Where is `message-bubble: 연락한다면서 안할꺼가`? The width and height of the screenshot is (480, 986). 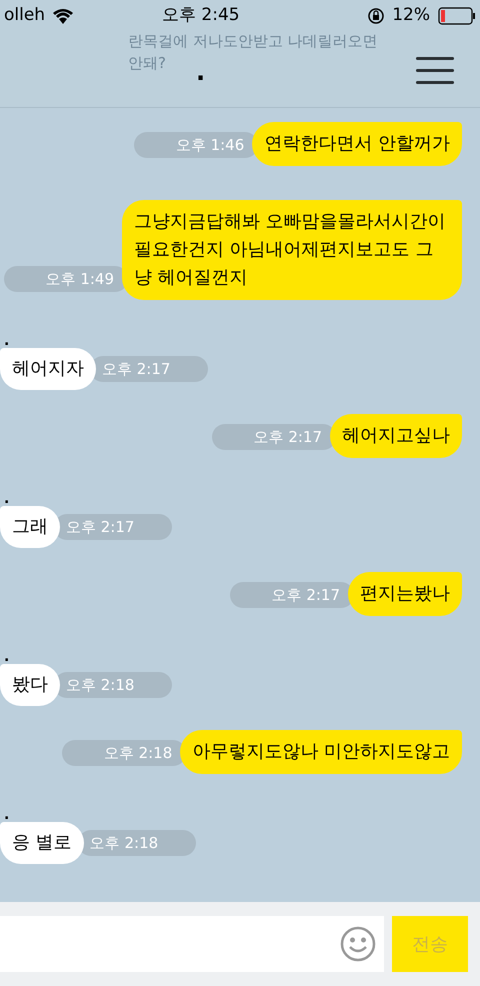
message-bubble: 연락한다면서 안할꺼가 is located at coordinates (357, 144).